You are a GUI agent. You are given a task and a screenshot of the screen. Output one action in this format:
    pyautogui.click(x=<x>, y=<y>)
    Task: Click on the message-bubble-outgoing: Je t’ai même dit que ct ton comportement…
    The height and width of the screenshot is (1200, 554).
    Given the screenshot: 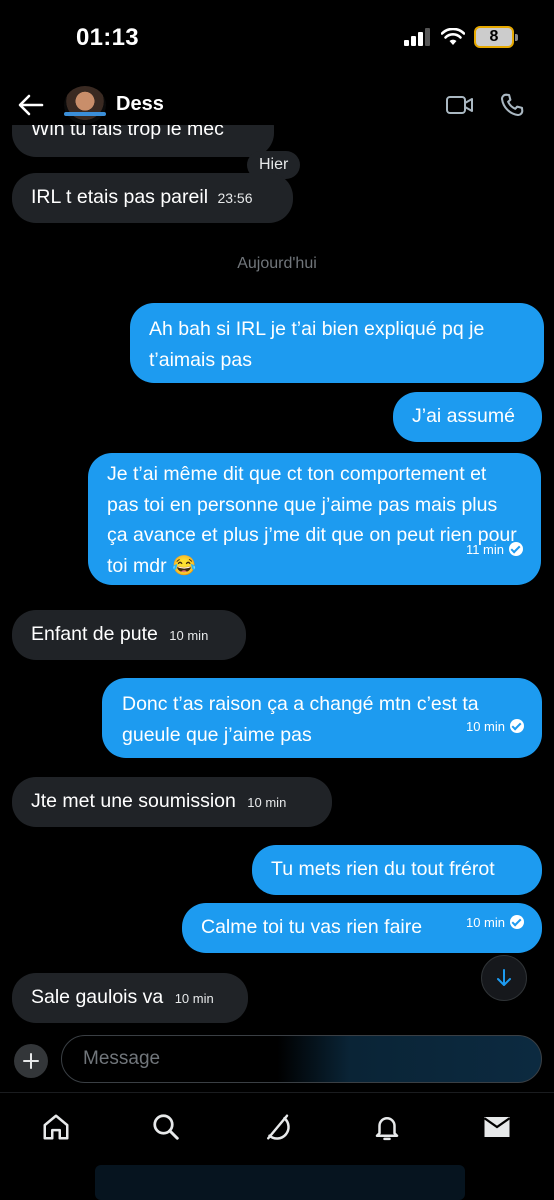 What is the action you would take?
    pyautogui.click(x=314, y=519)
    